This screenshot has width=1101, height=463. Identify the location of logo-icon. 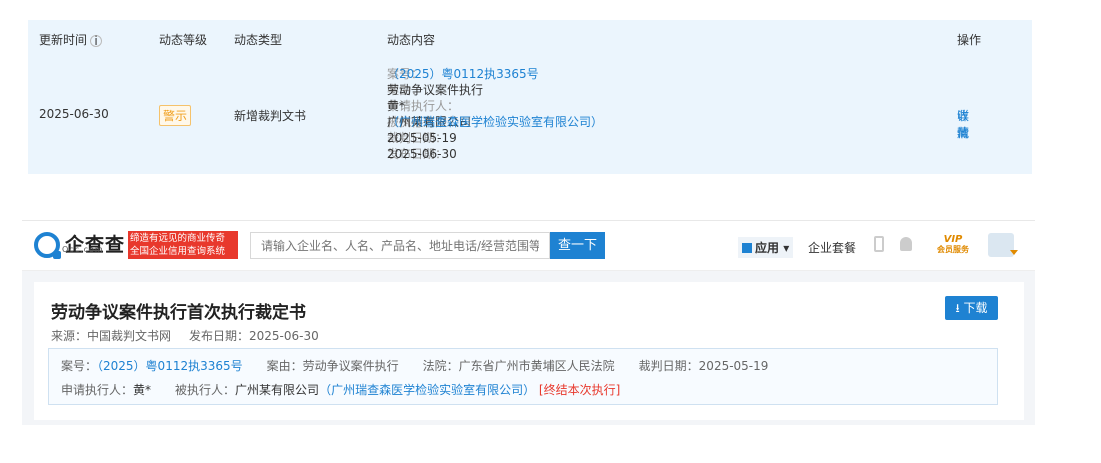
(47, 245).